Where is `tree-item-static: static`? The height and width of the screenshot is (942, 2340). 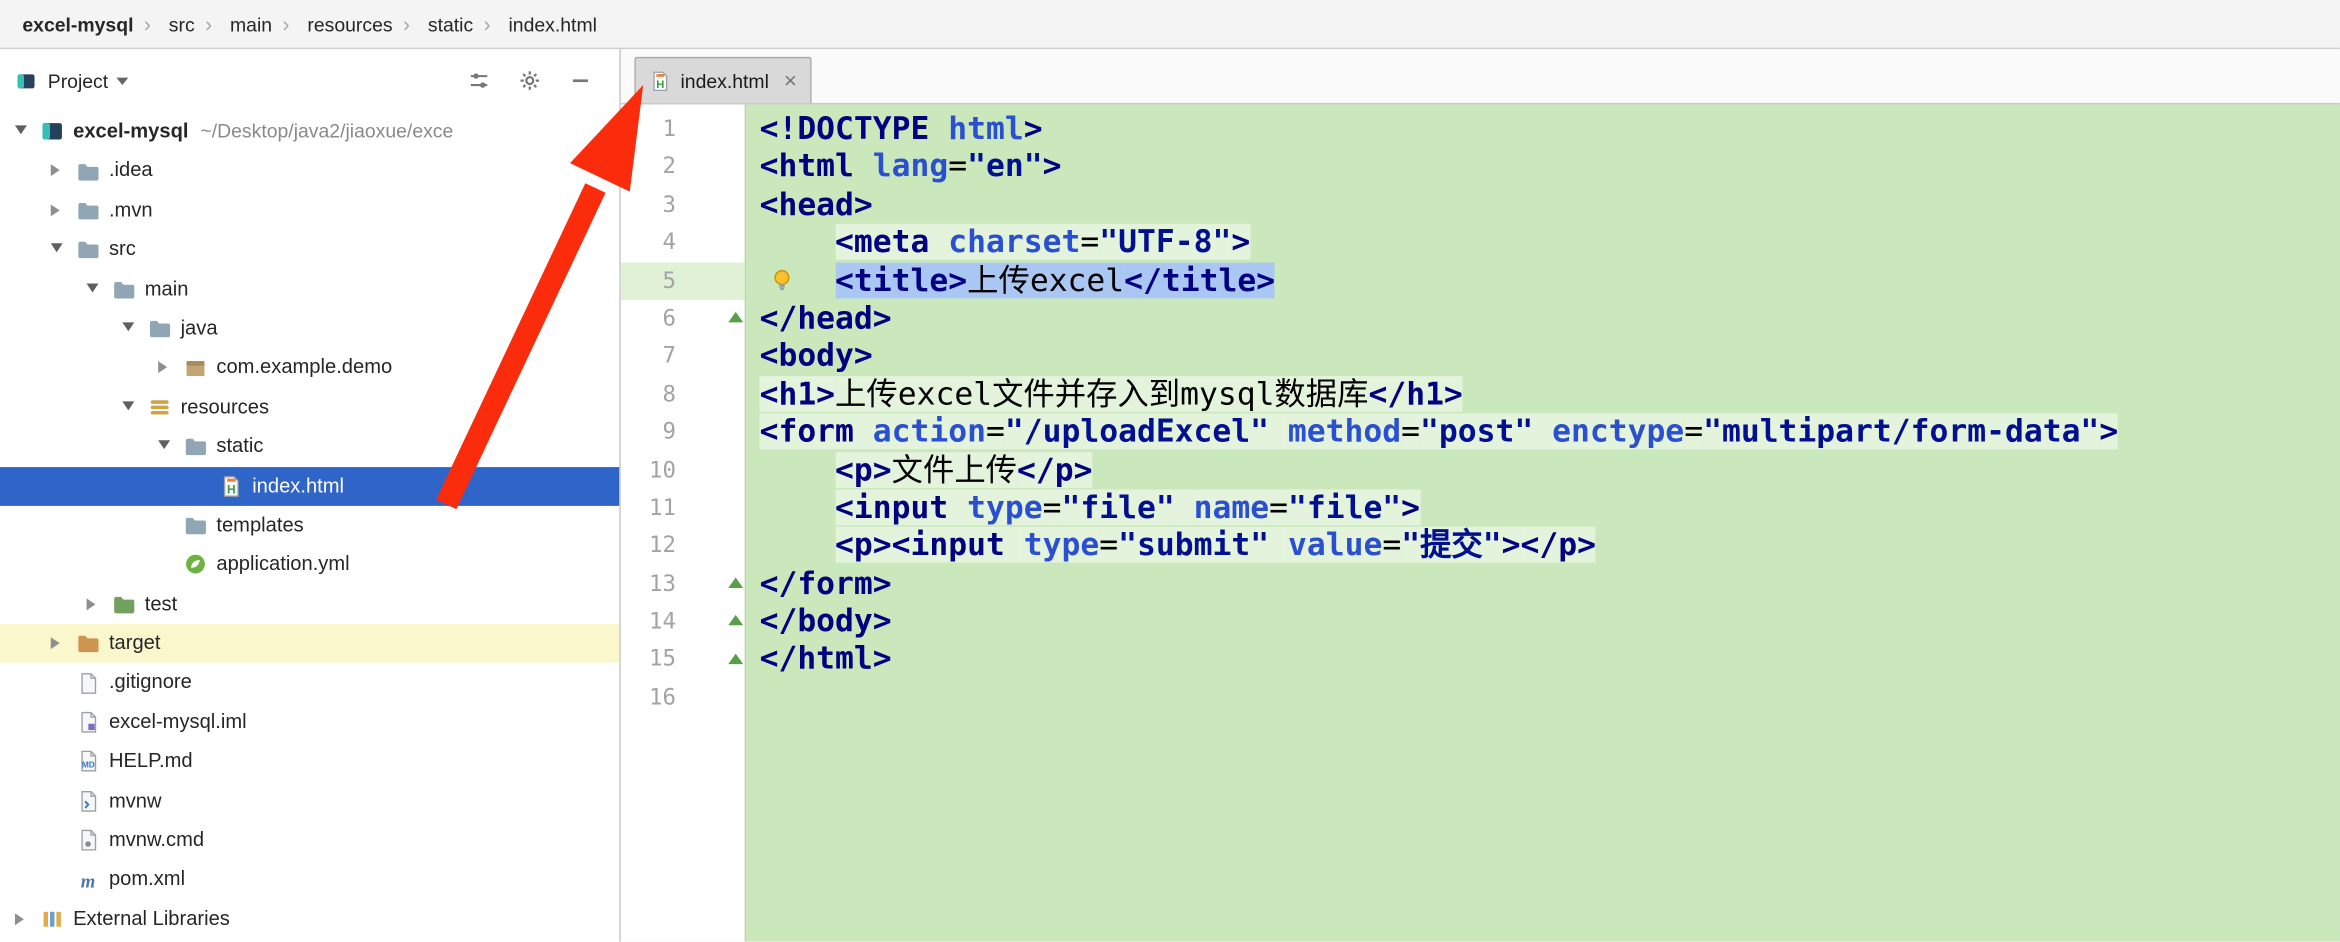 tree-item-static: static is located at coordinates (309, 446).